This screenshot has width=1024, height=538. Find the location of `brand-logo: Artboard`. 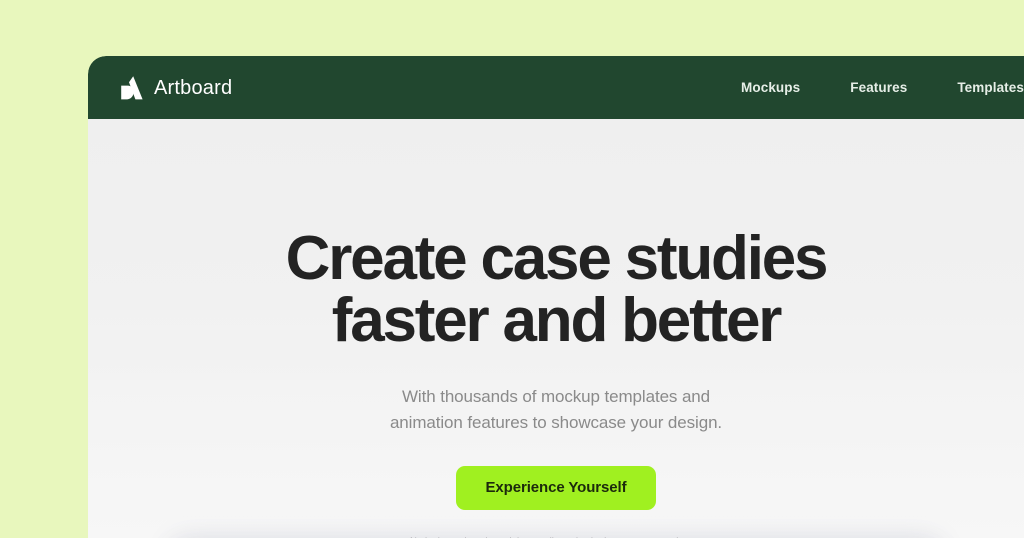

brand-logo: Artboard is located at coordinates (175, 88).